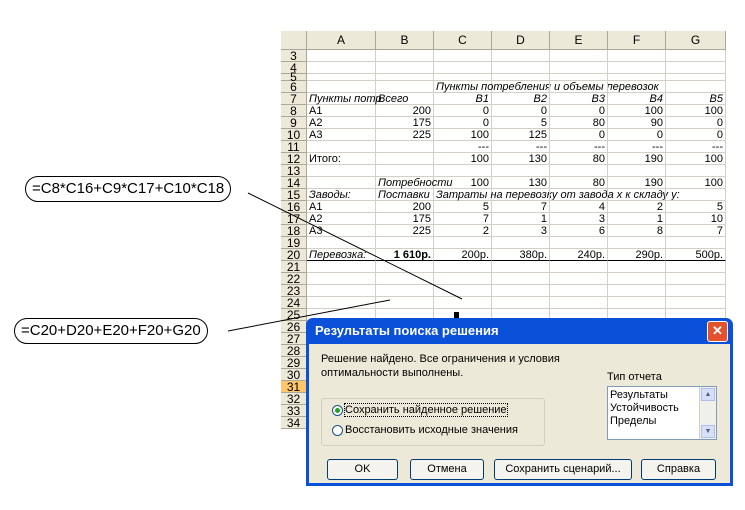  Describe the element at coordinates (639, 395) in the screenshot. I see `report-item-results: Результаты` at that location.